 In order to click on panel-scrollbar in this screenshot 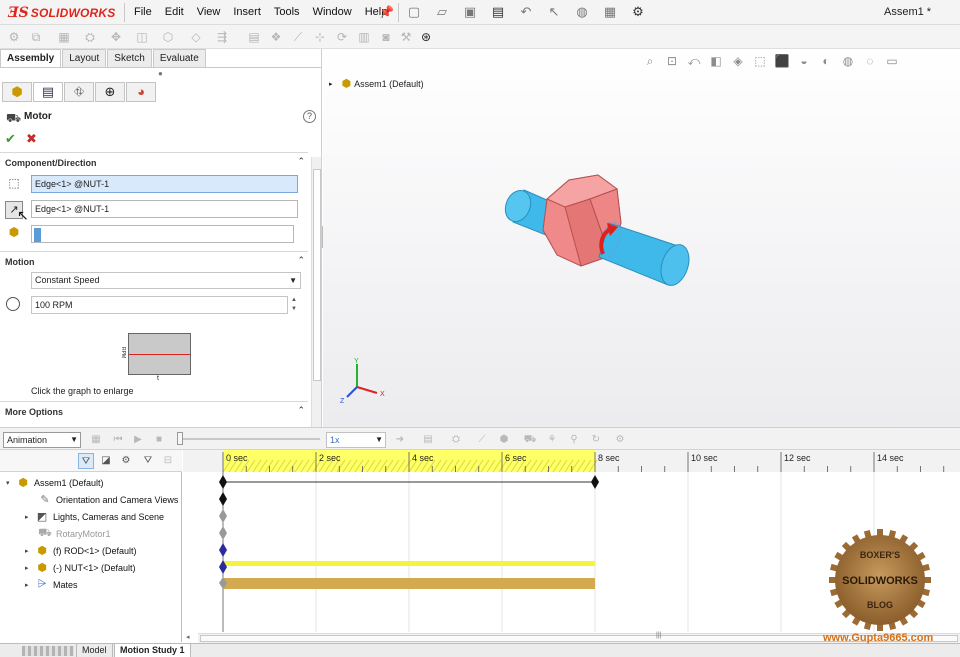, I will do `click(316, 292)`.